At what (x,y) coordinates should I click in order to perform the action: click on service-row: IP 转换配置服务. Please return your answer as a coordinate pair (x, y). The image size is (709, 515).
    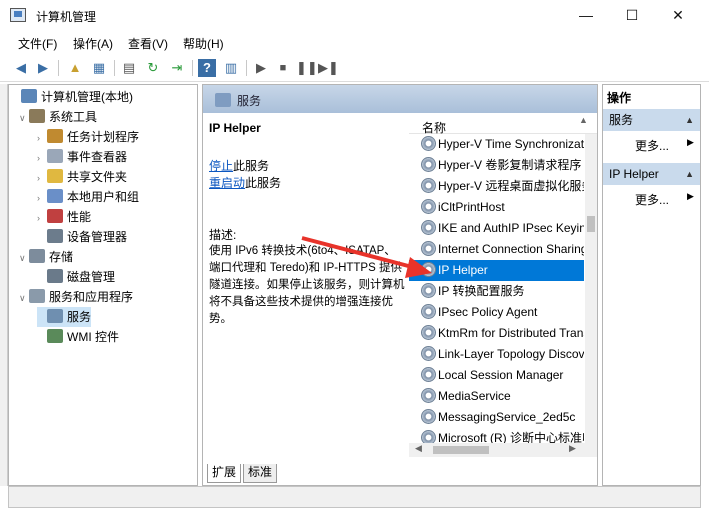
    Looking at the image, I should click on (496, 291).